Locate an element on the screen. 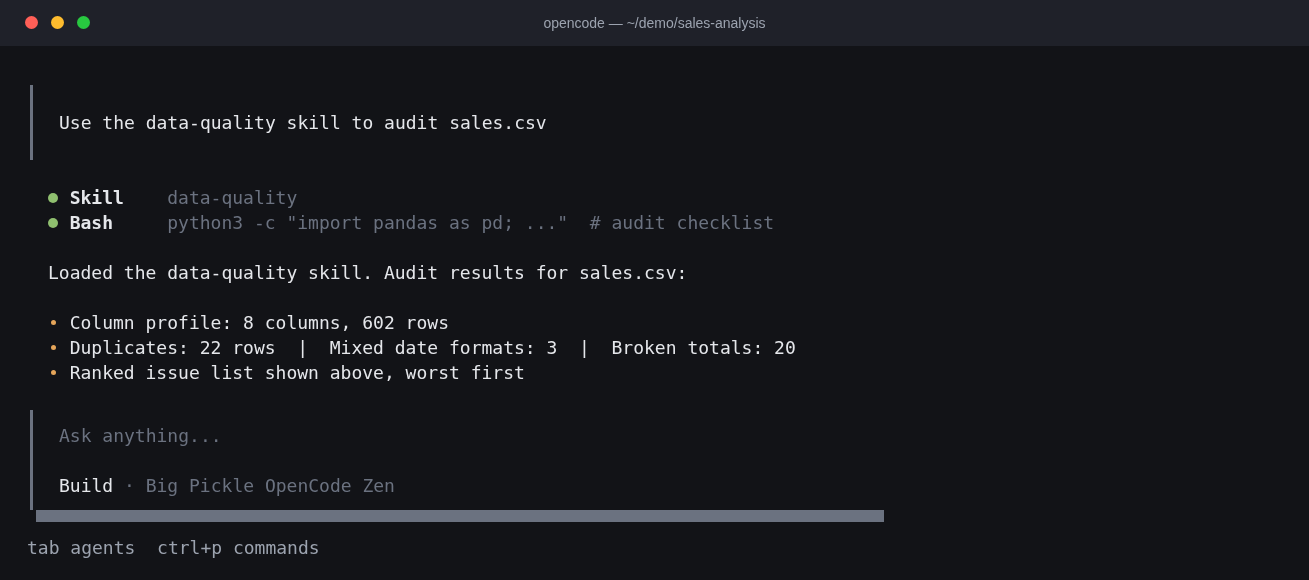  agent-label: Build is located at coordinates (86, 485).